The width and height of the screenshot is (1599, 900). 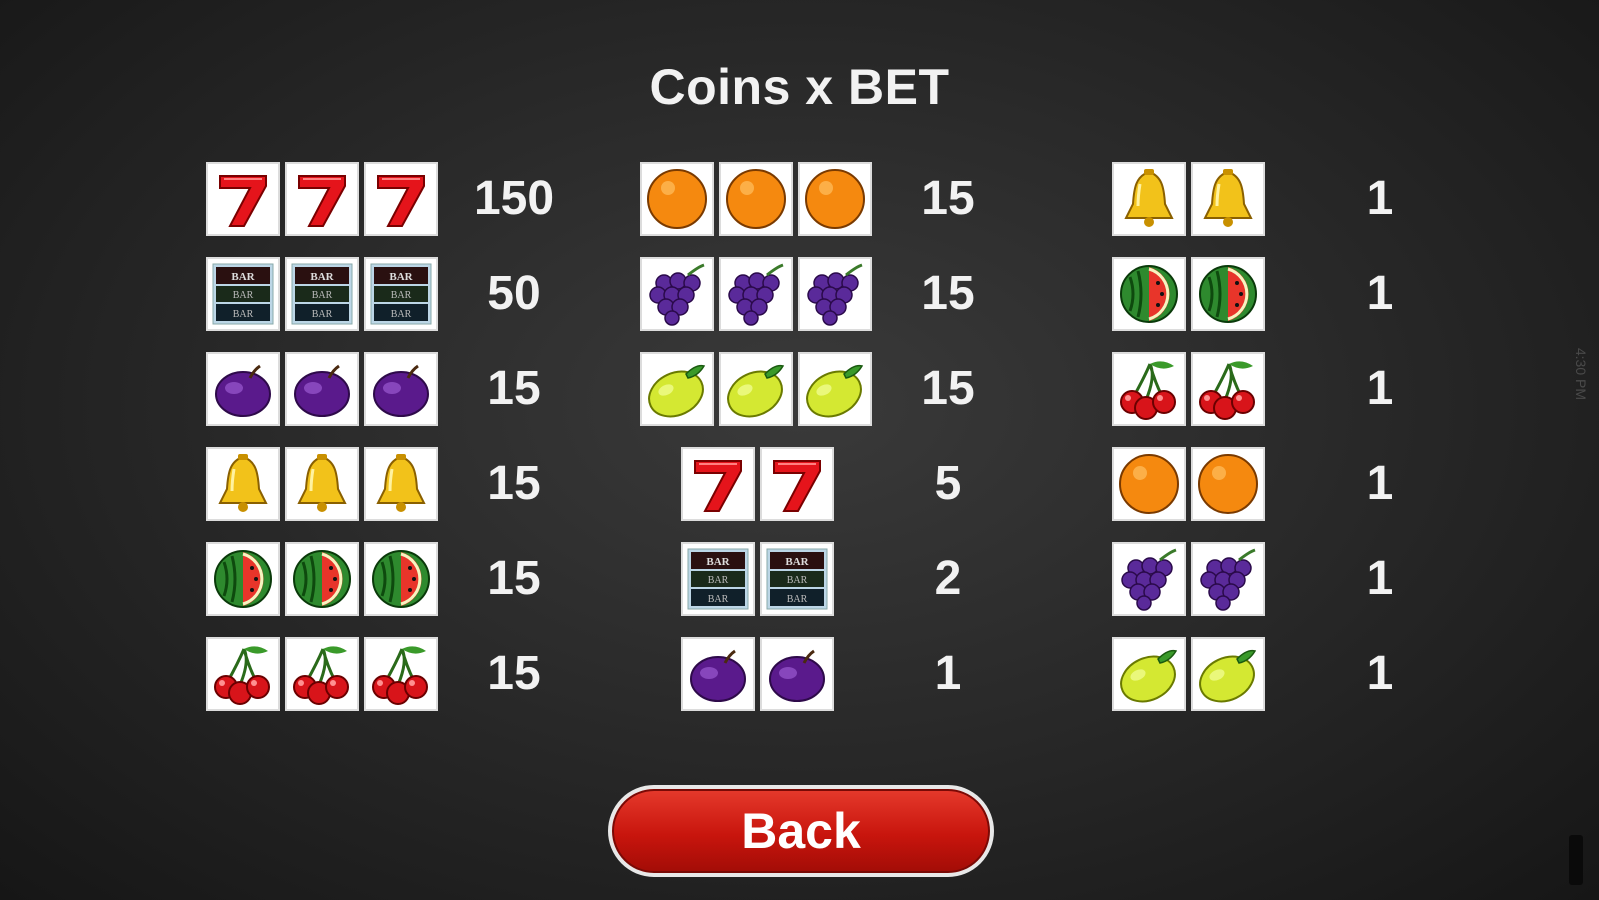 What do you see at coordinates (514, 293) in the screenshot?
I see `payout-value: 50` at bounding box center [514, 293].